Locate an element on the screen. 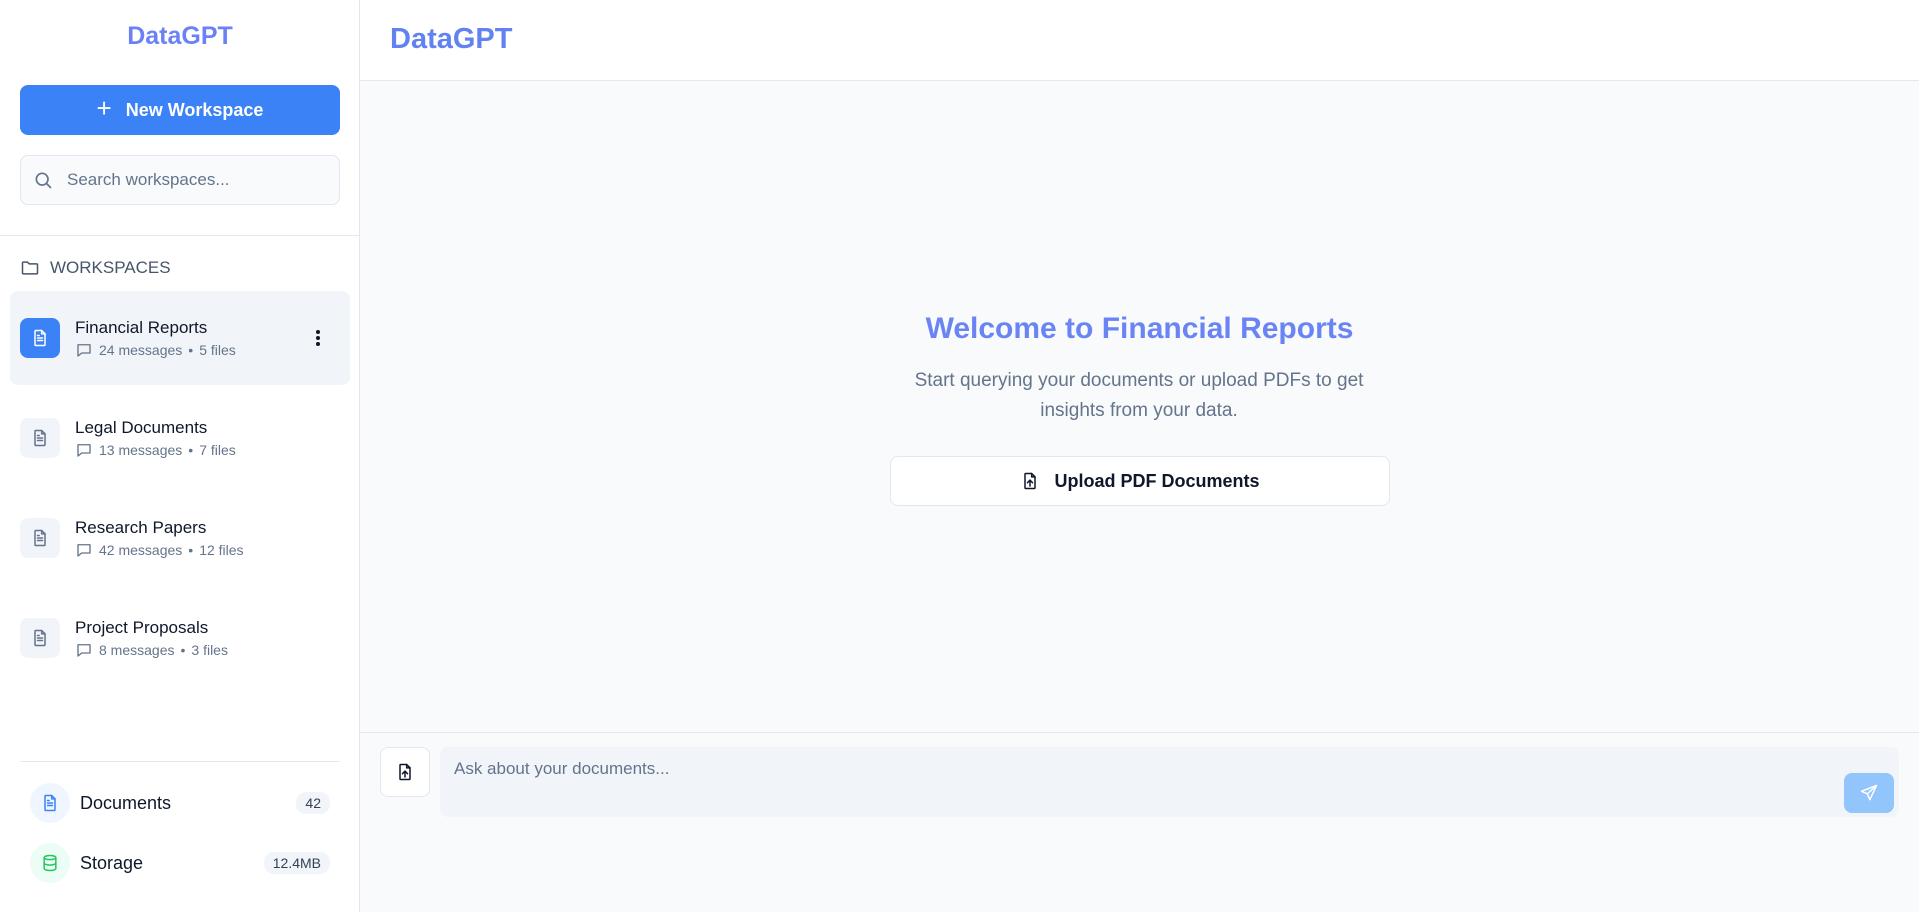  workspace-title: Research Papers is located at coordinates (141, 527).